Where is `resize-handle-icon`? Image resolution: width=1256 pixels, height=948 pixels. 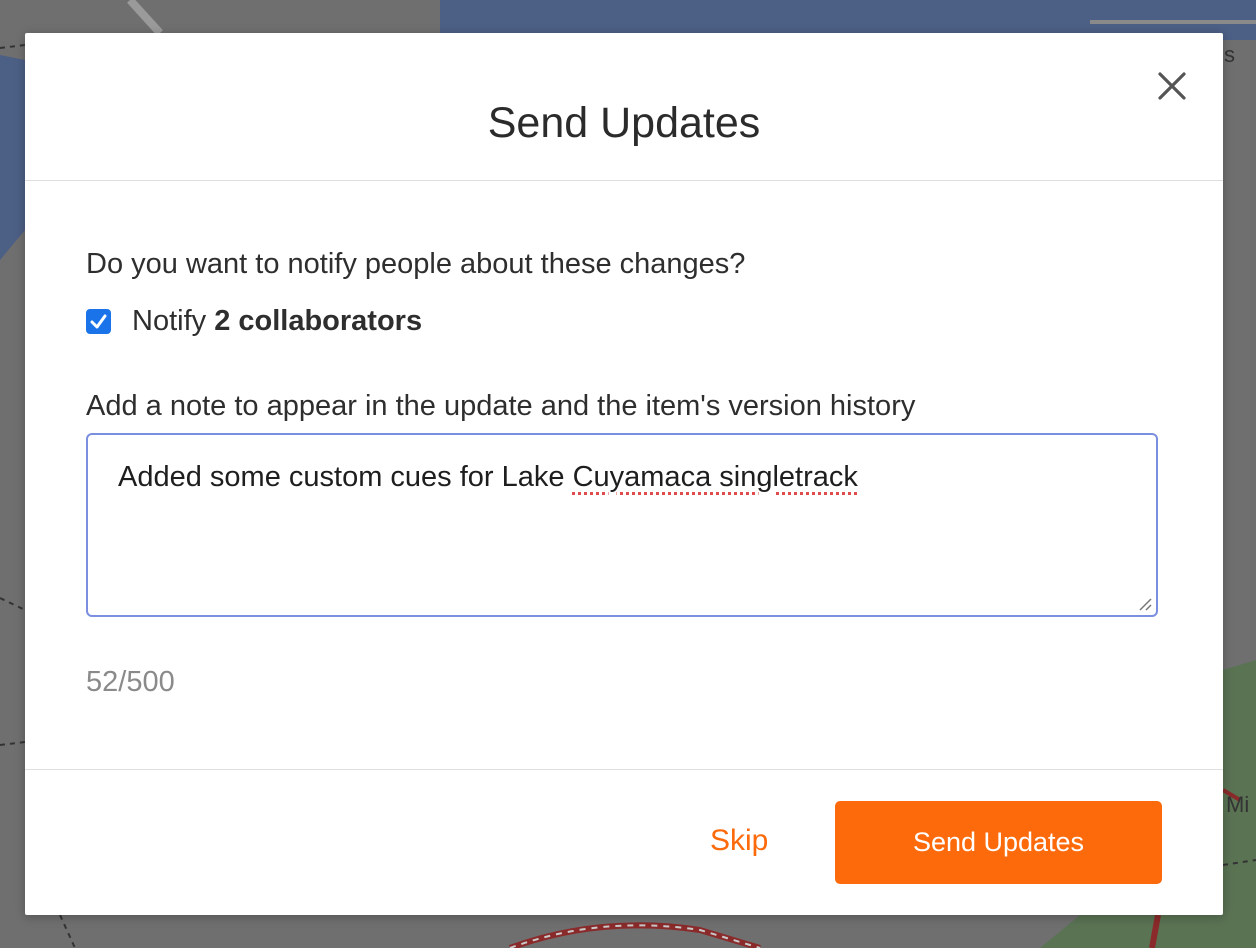
resize-handle-icon is located at coordinates (1145, 604).